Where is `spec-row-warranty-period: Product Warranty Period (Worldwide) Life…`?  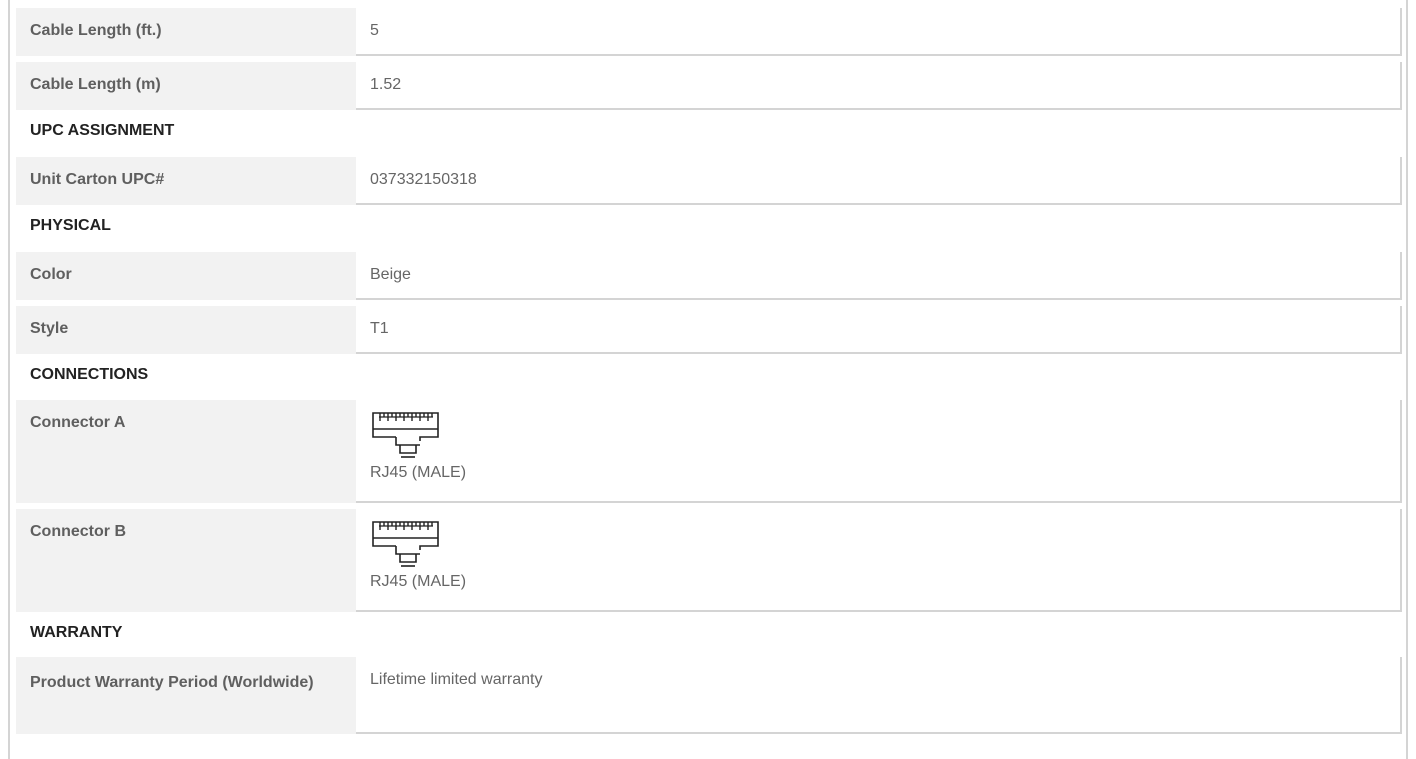
spec-row-warranty-period: Product Warranty Period (Worldwide) Life… is located at coordinates (709, 695).